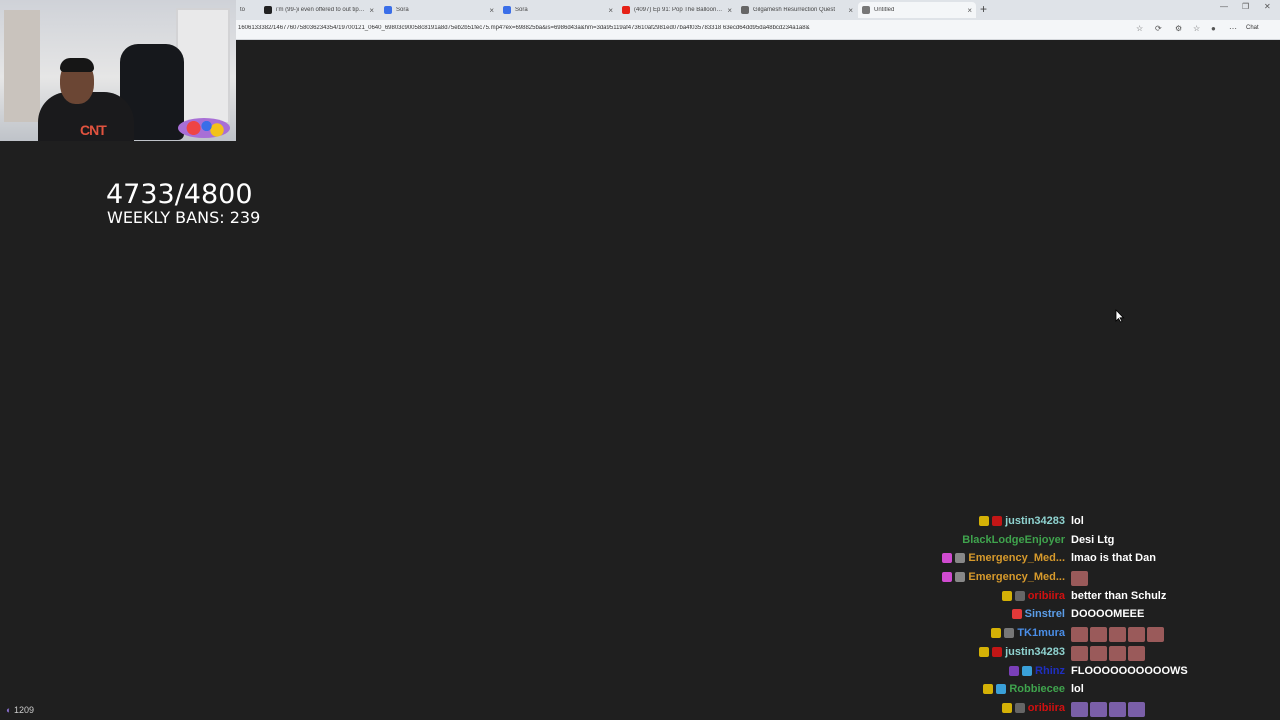 The image size is (1280, 720). I want to click on chat-message: TK1mura, so click(1050, 633).